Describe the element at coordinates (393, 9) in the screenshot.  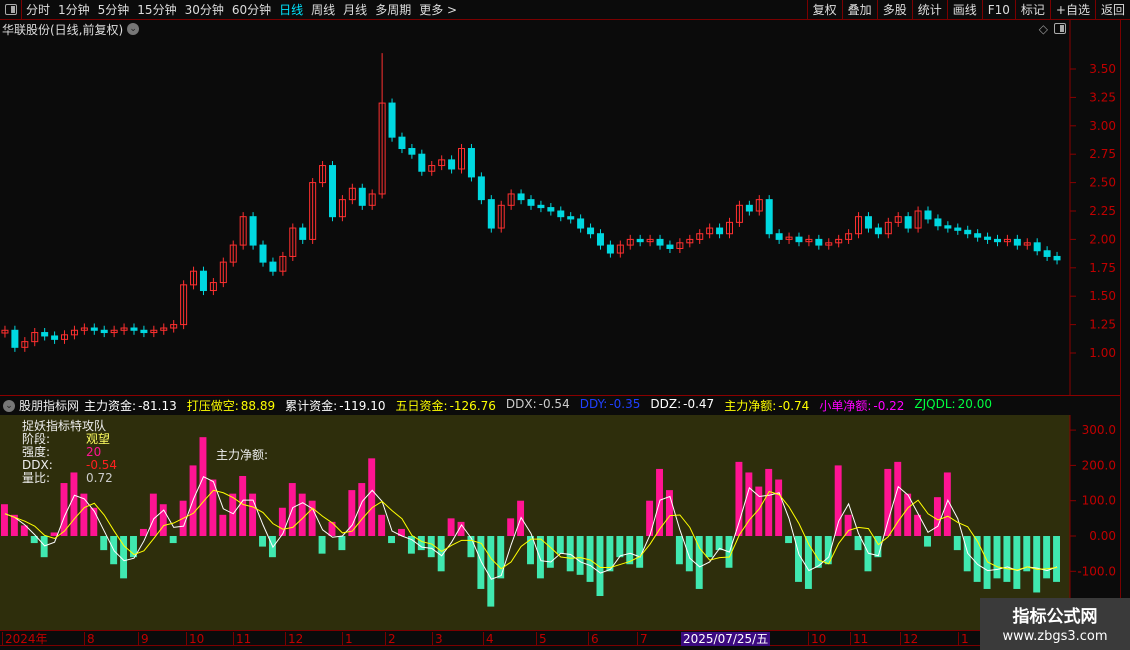
I see `period-tab: 多周期` at that location.